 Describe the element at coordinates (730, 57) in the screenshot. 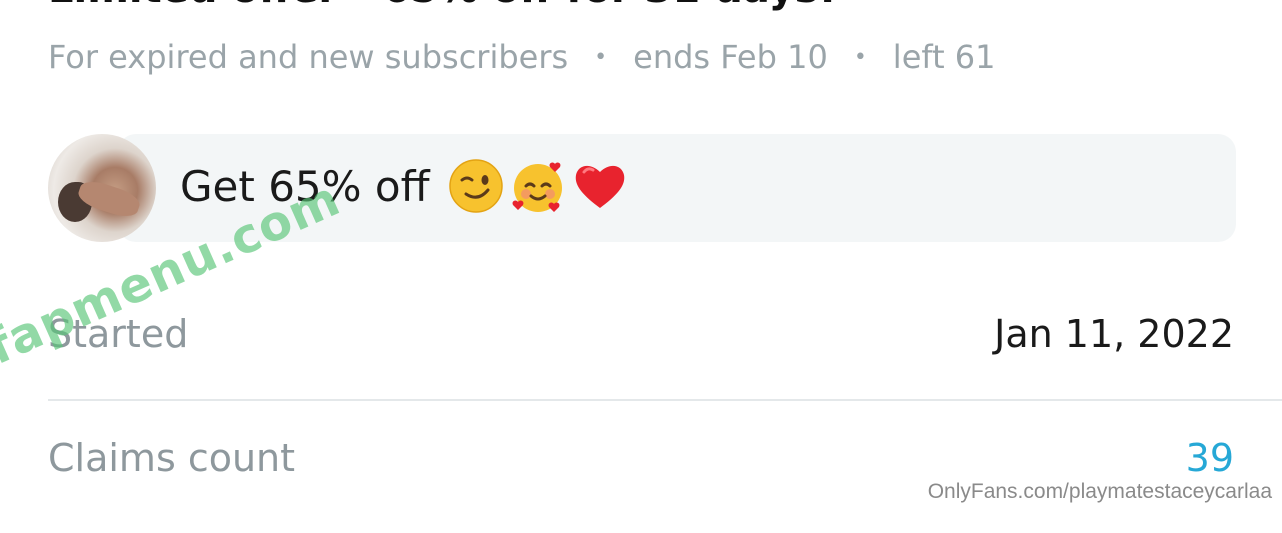

I see `offer-end-date: ends Feb 10` at that location.